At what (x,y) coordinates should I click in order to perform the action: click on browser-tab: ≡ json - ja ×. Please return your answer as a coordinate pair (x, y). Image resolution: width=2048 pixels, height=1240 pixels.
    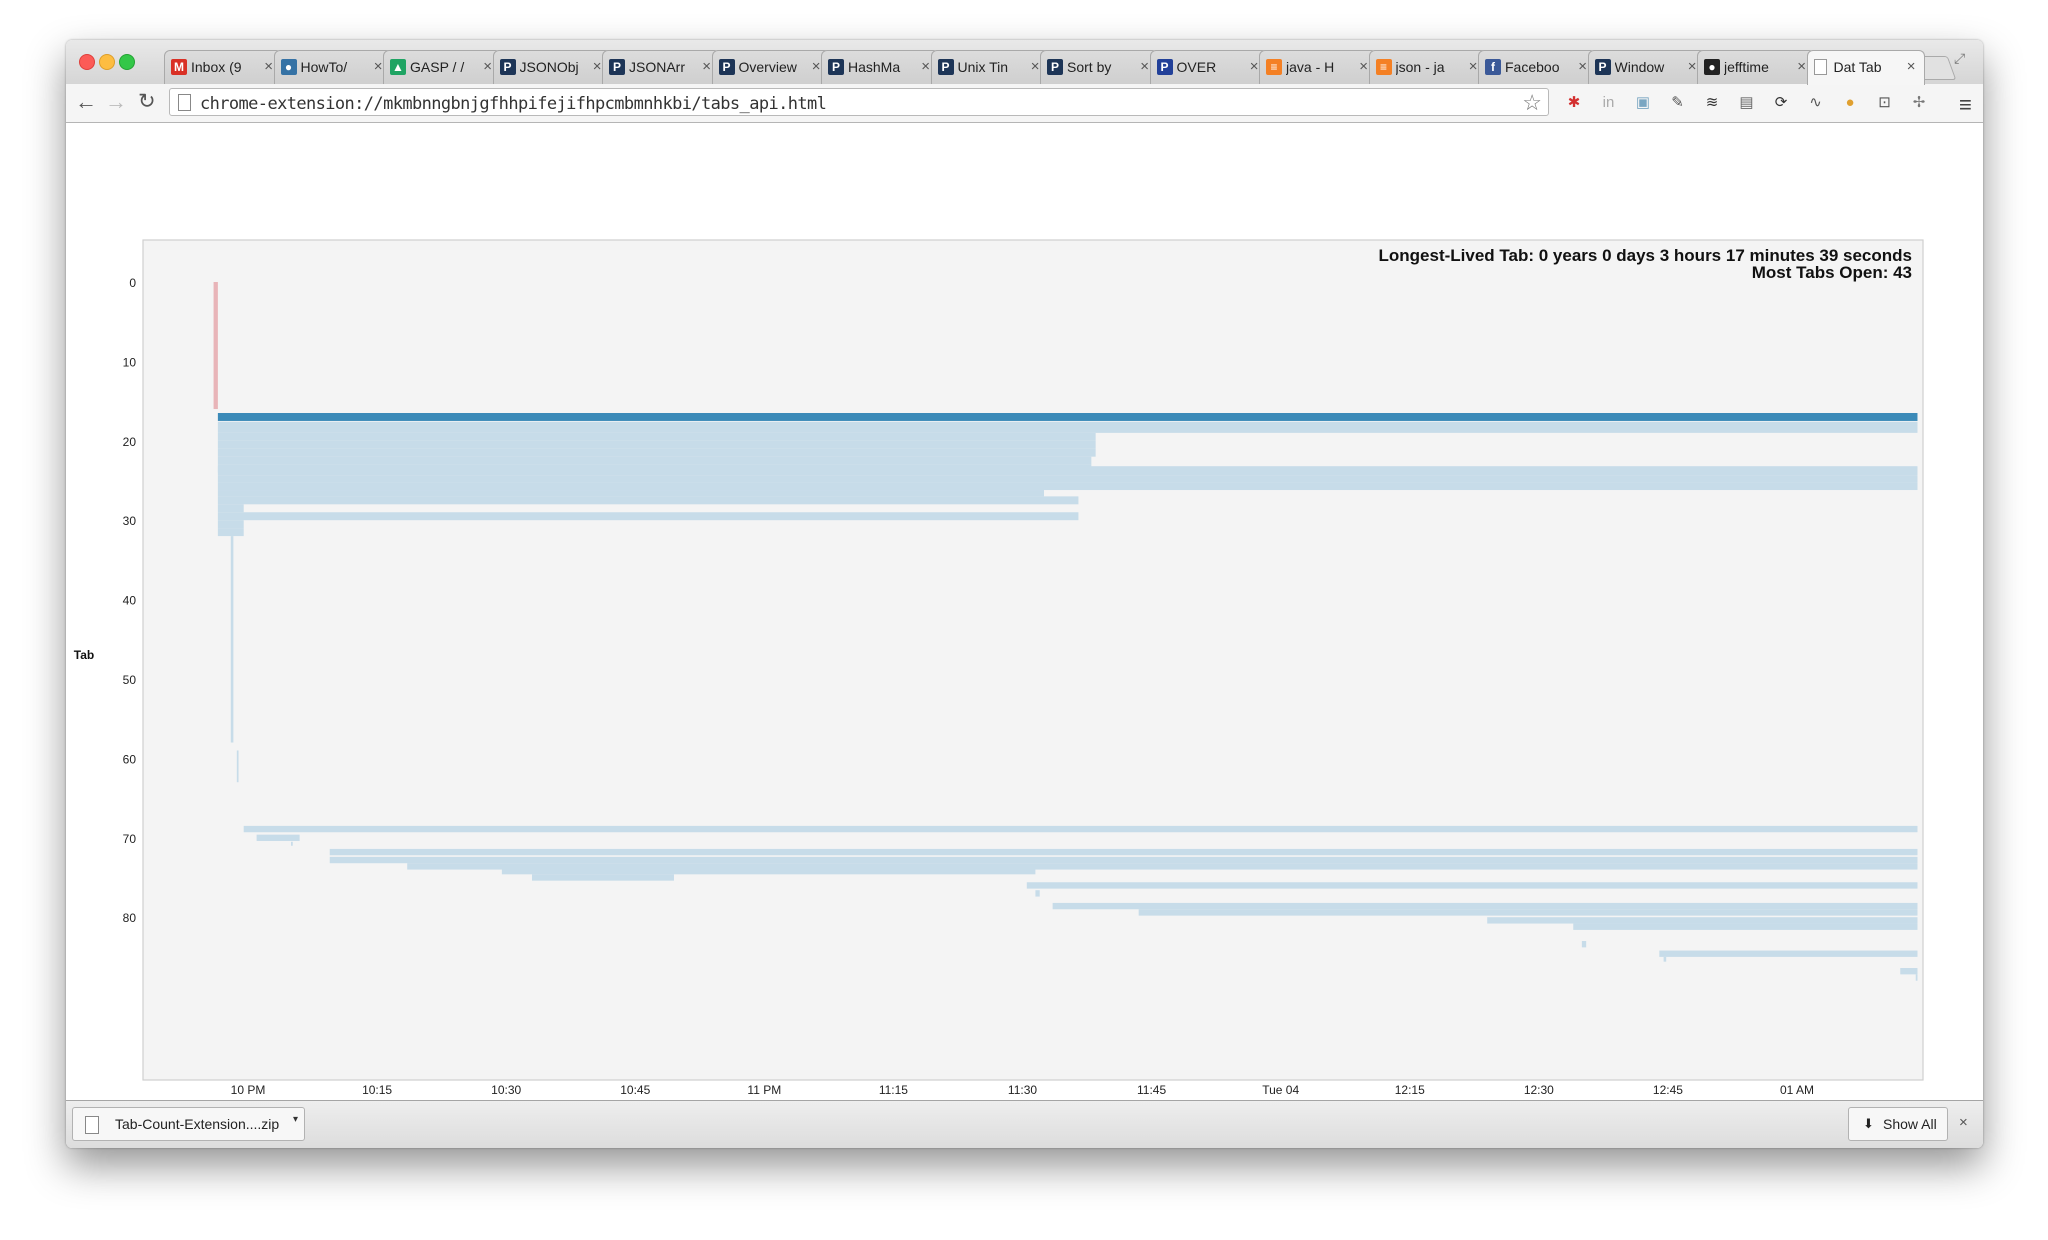
    Looking at the image, I should click on (1427, 67).